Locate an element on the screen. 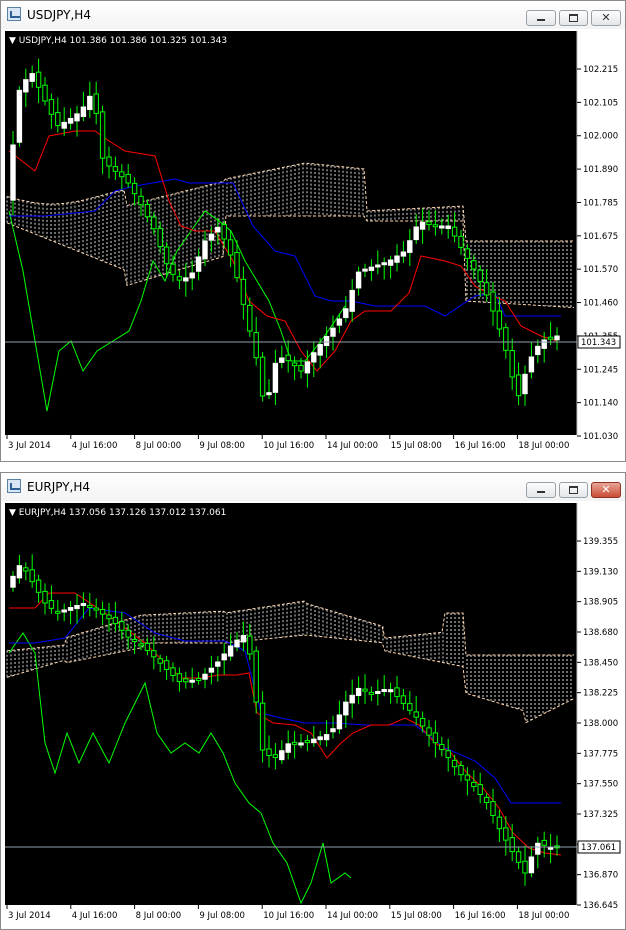  time-tick-label: 10 Jul 16:00 is located at coordinates (288, 916).